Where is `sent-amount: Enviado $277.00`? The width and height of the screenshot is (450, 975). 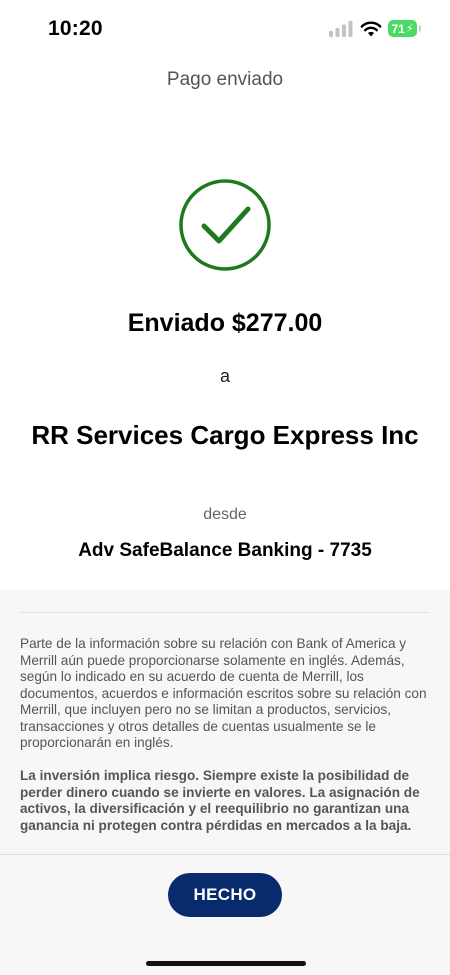
sent-amount: Enviado $277.00 is located at coordinates (225, 323).